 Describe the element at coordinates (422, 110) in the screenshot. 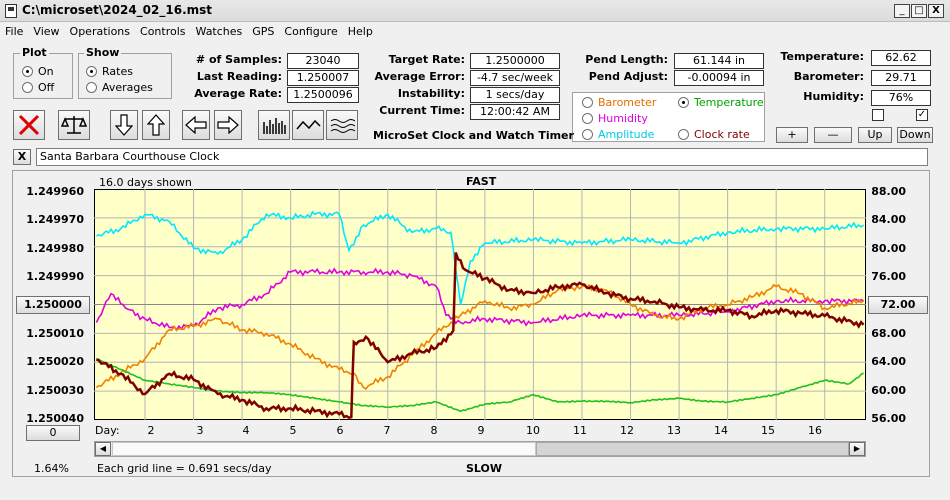

I see `current-time-label: Current Time:` at that location.